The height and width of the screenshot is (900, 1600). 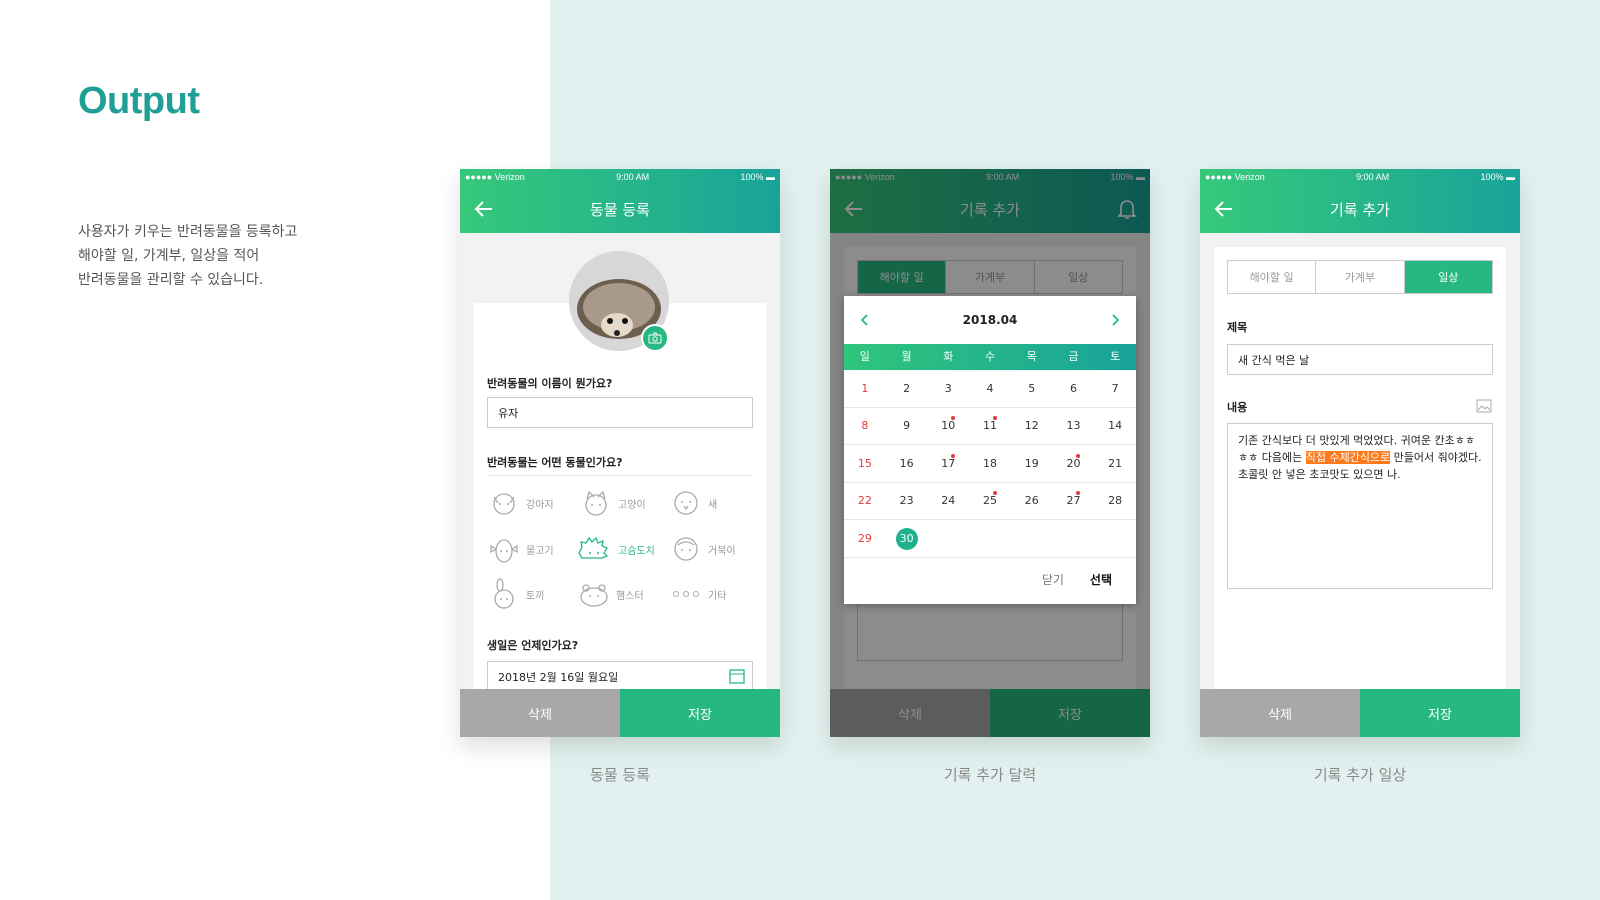 I want to click on calendar-footer: 닫기 선택, so click(x=990, y=579).